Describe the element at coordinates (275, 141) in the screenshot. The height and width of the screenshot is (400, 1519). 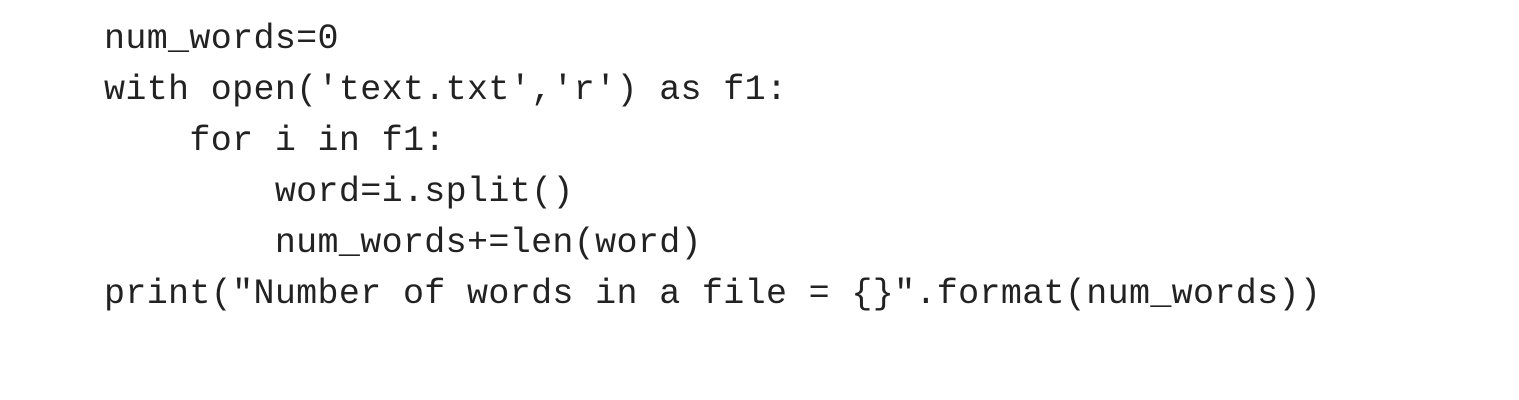
I see `code-line: for i in f1:` at that location.